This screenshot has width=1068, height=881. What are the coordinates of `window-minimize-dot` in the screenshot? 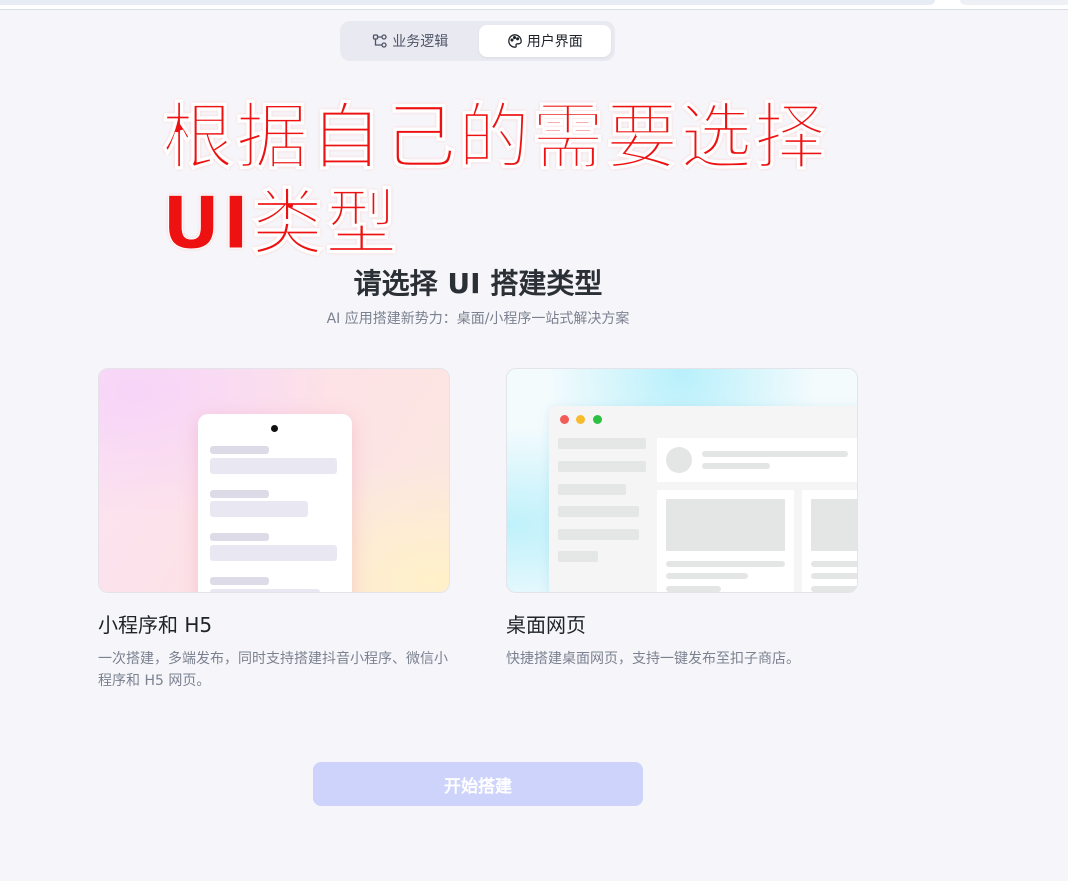 It's located at (580, 419).